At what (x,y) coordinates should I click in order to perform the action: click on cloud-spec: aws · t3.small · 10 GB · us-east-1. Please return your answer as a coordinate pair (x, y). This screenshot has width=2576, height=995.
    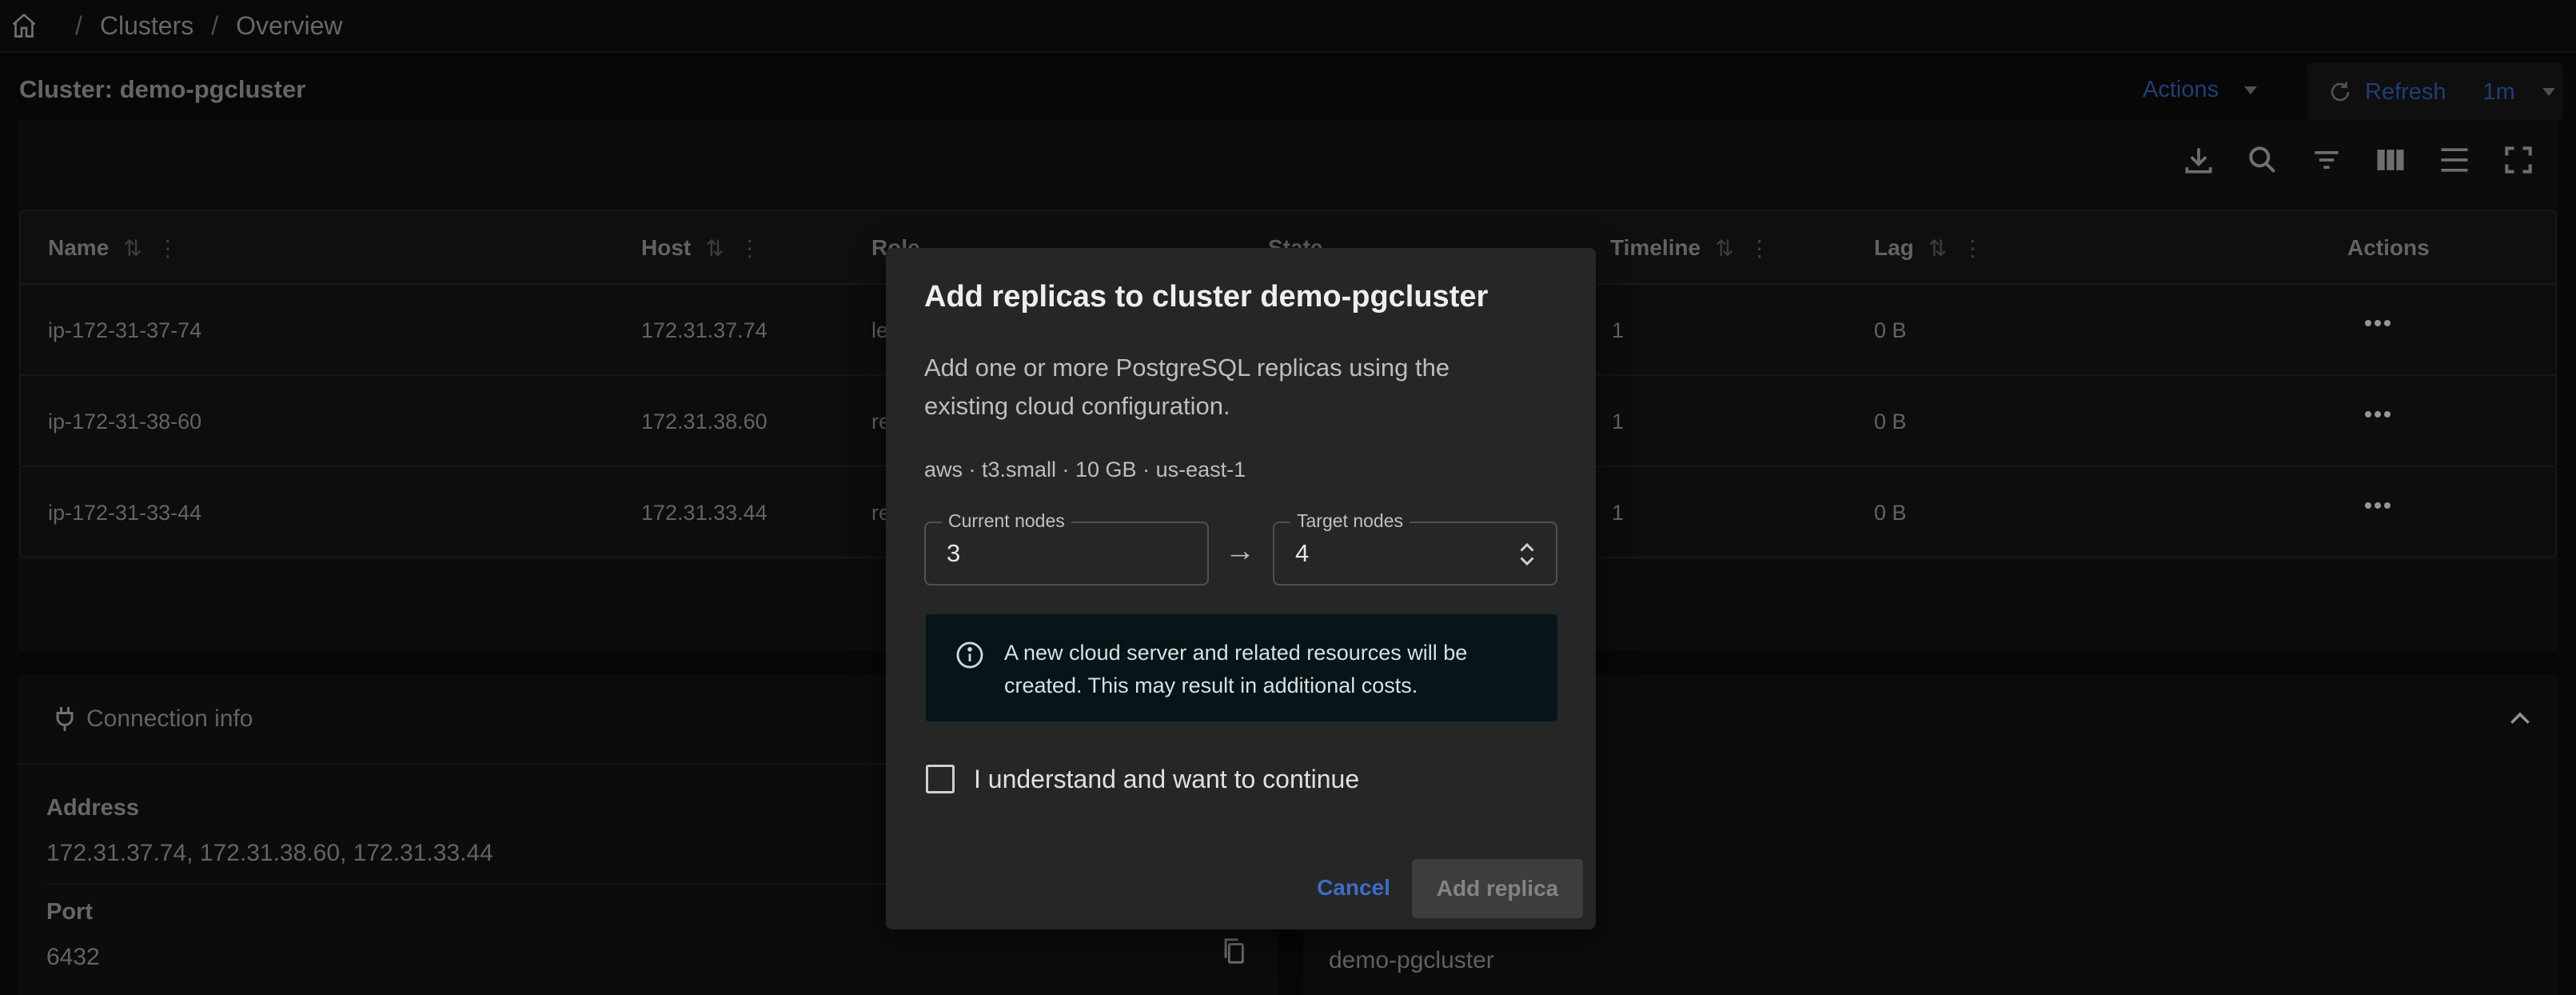
    Looking at the image, I should click on (1085, 470).